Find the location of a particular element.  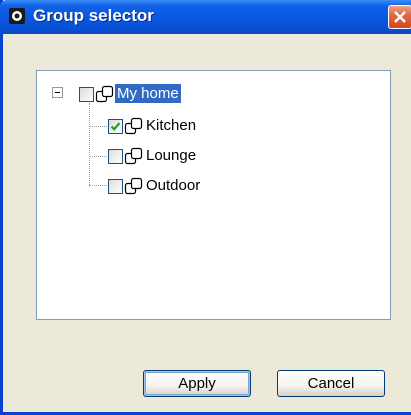

tree-node-kitchen: Kitchen is located at coordinates (137, 118).